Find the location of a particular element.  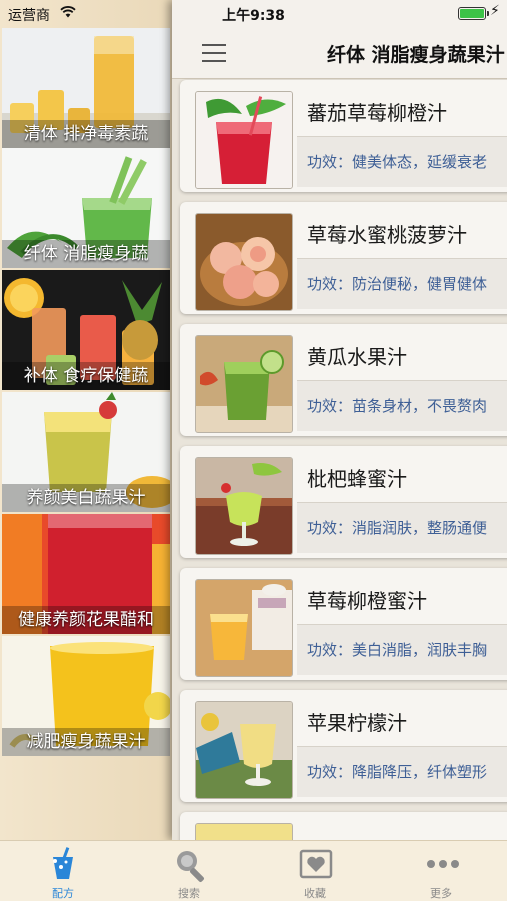

recipe-effect: 功效：苗条身材，不畏赘肉 is located at coordinates (397, 406).